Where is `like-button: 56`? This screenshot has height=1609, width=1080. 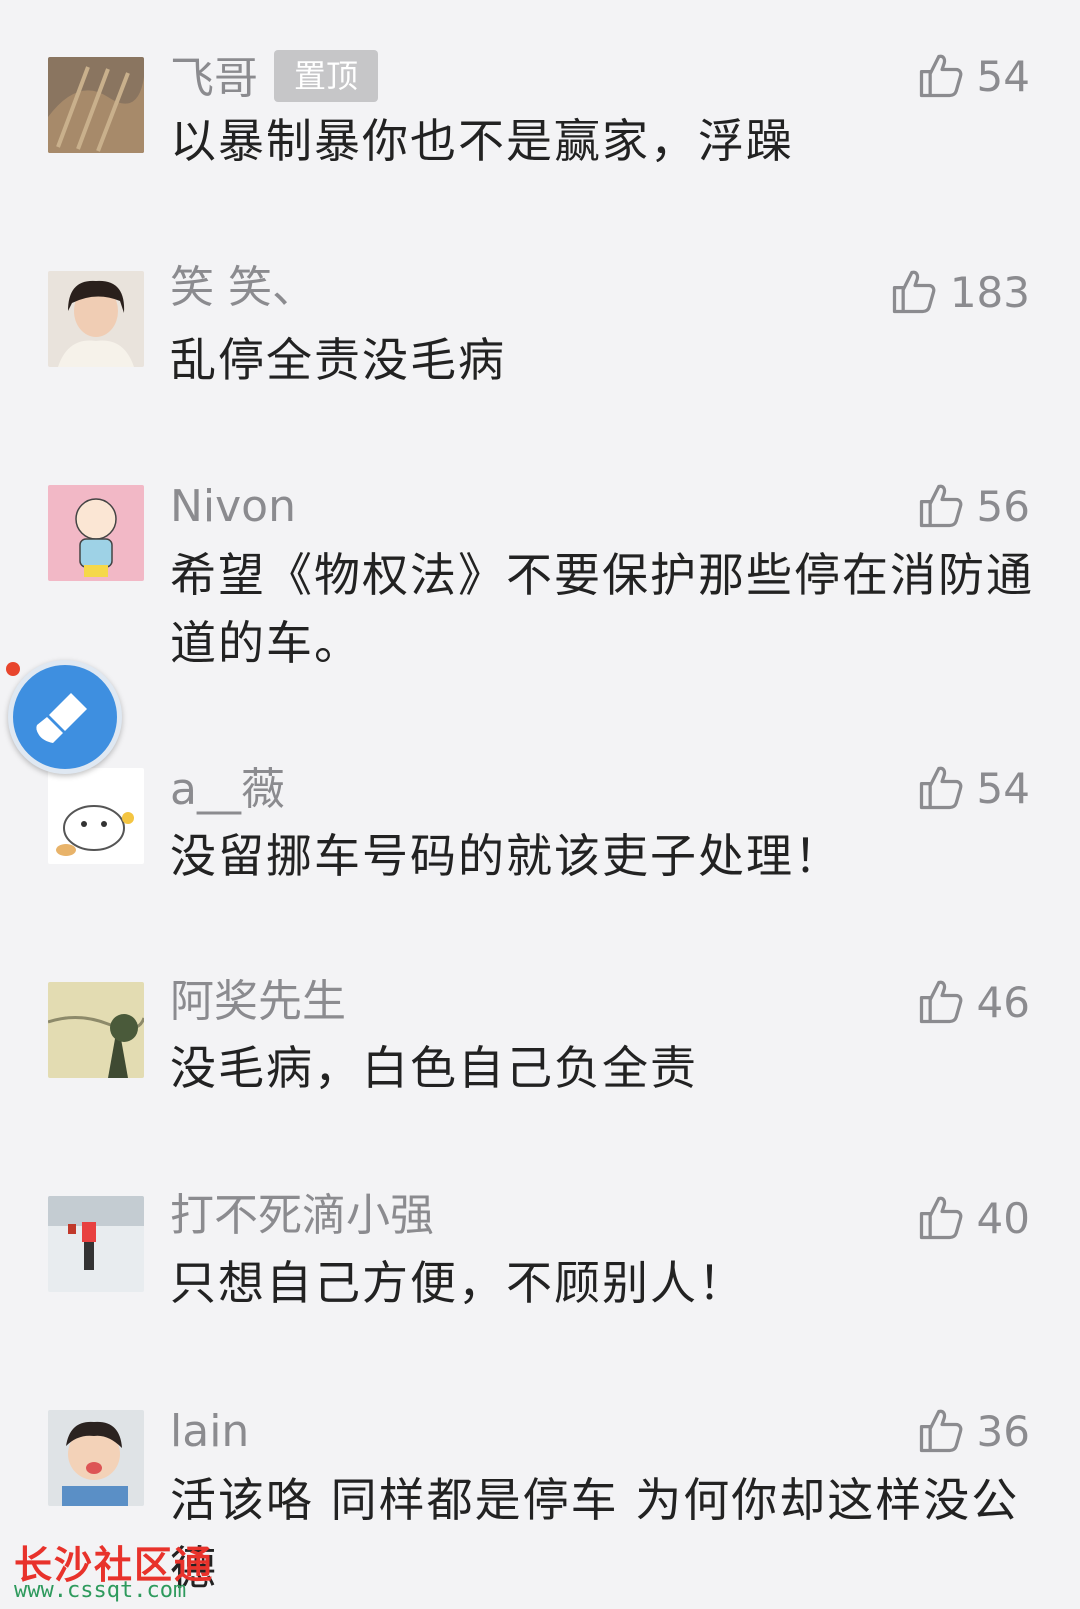 like-button: 56 is located at coordinates (972, 506).